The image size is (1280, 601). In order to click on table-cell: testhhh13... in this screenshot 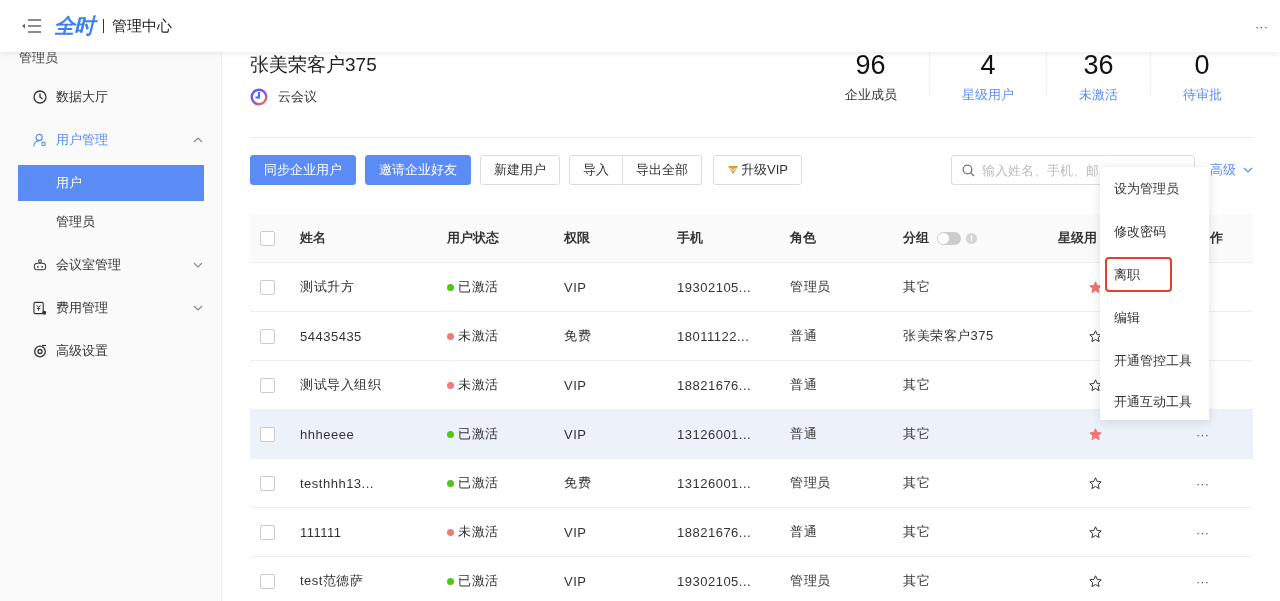, I will do `click(337, 483)`.